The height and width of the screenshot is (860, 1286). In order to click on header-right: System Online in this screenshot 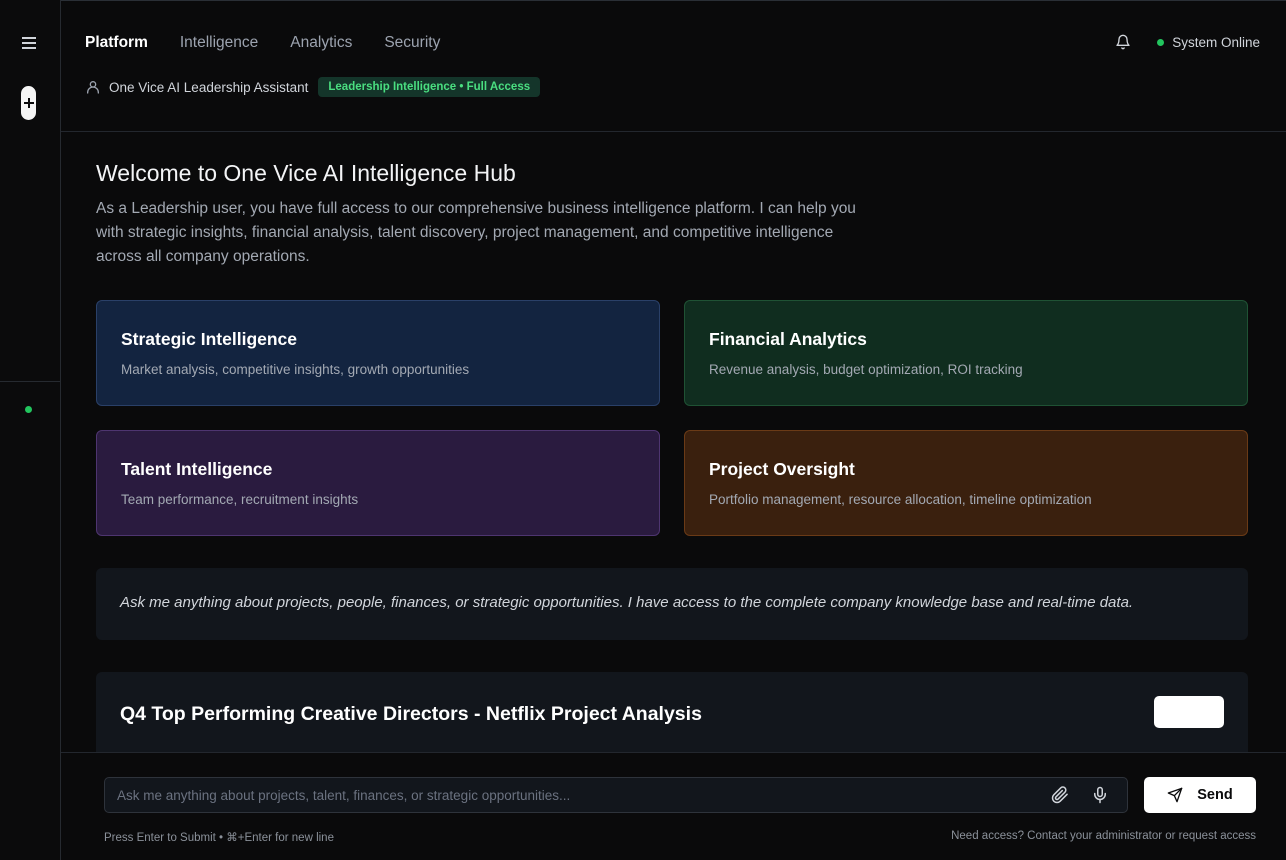, I will do `click(1187, 42)`.